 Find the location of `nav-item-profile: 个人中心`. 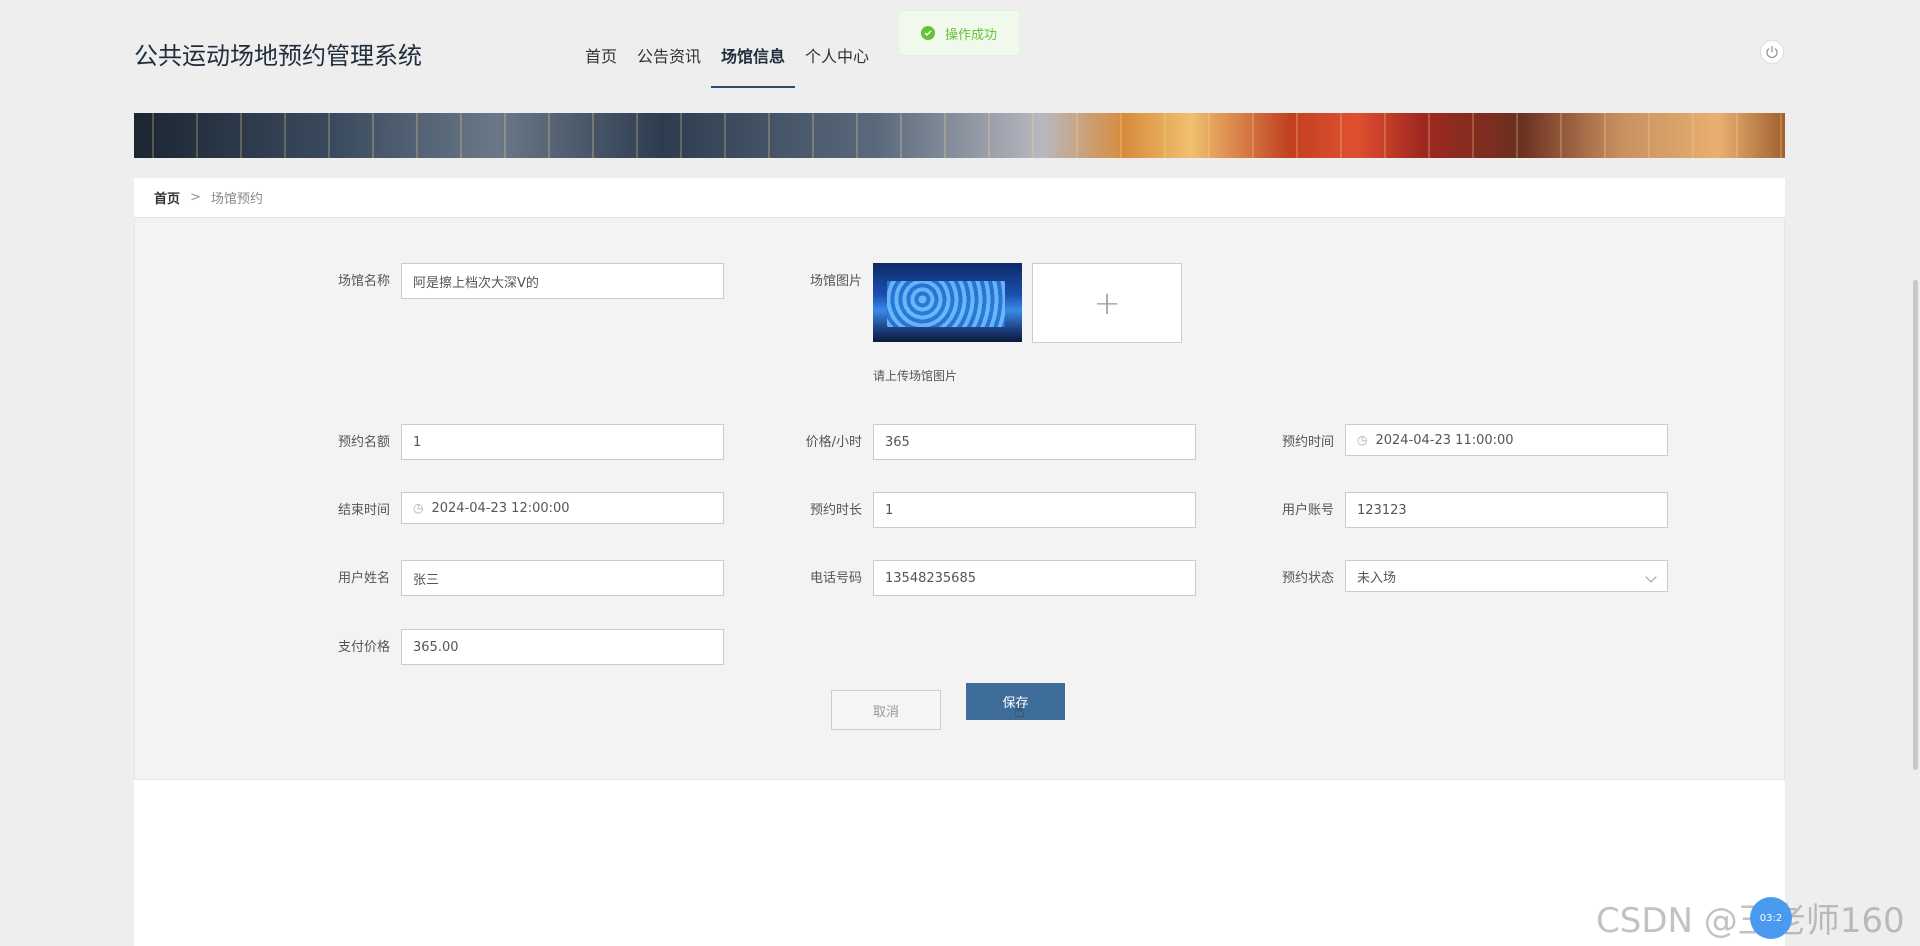

nav-item-profile: 个人中心 is located at coordinates (837, 58).